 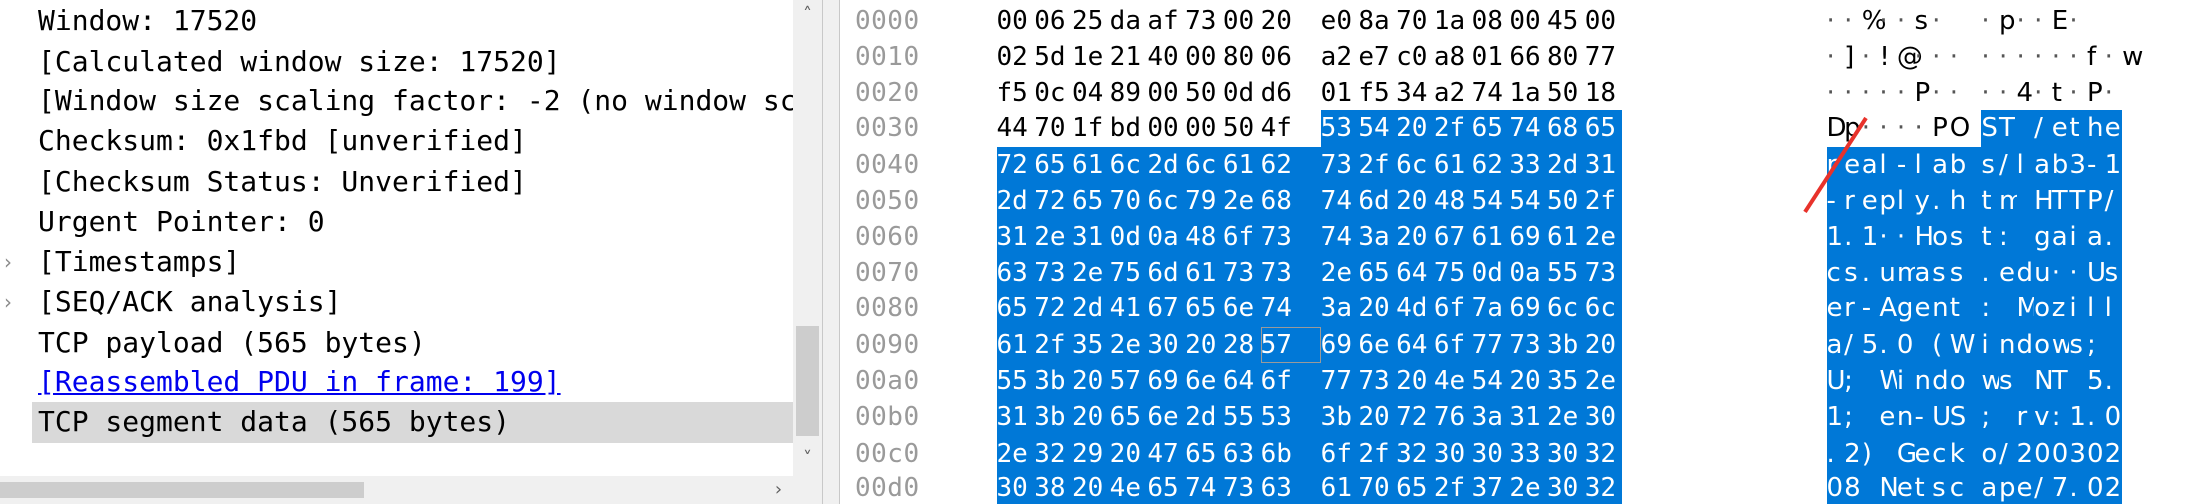 What do you see at coordinates (2078, 128) in the screenshot?
I see `ascii-char: t` at bounding box center [2078, 128].